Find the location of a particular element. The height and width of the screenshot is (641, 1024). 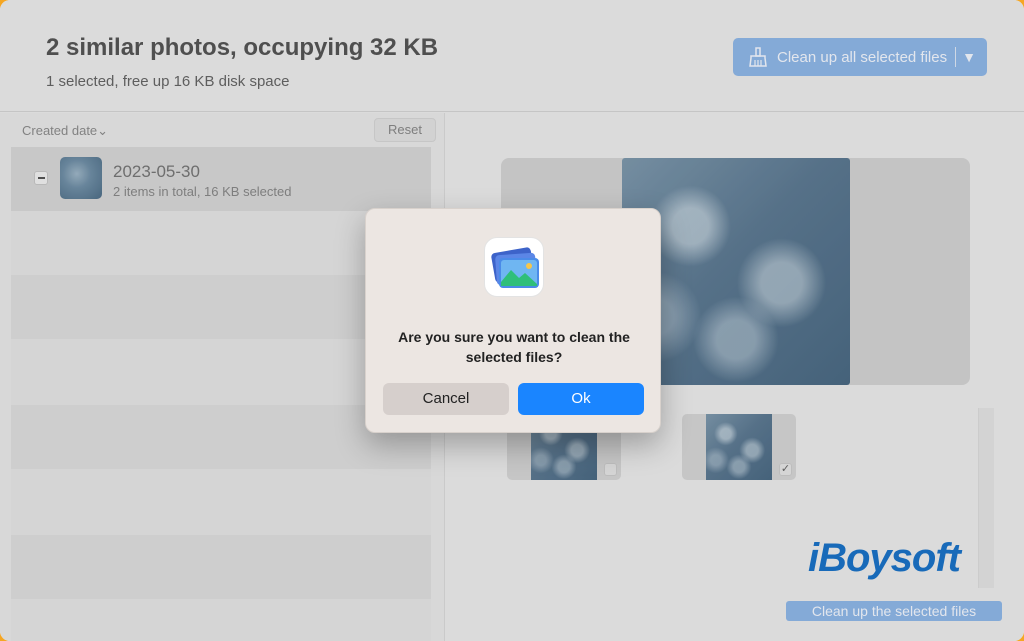

photos-icon is located at coordinates (515, 267).